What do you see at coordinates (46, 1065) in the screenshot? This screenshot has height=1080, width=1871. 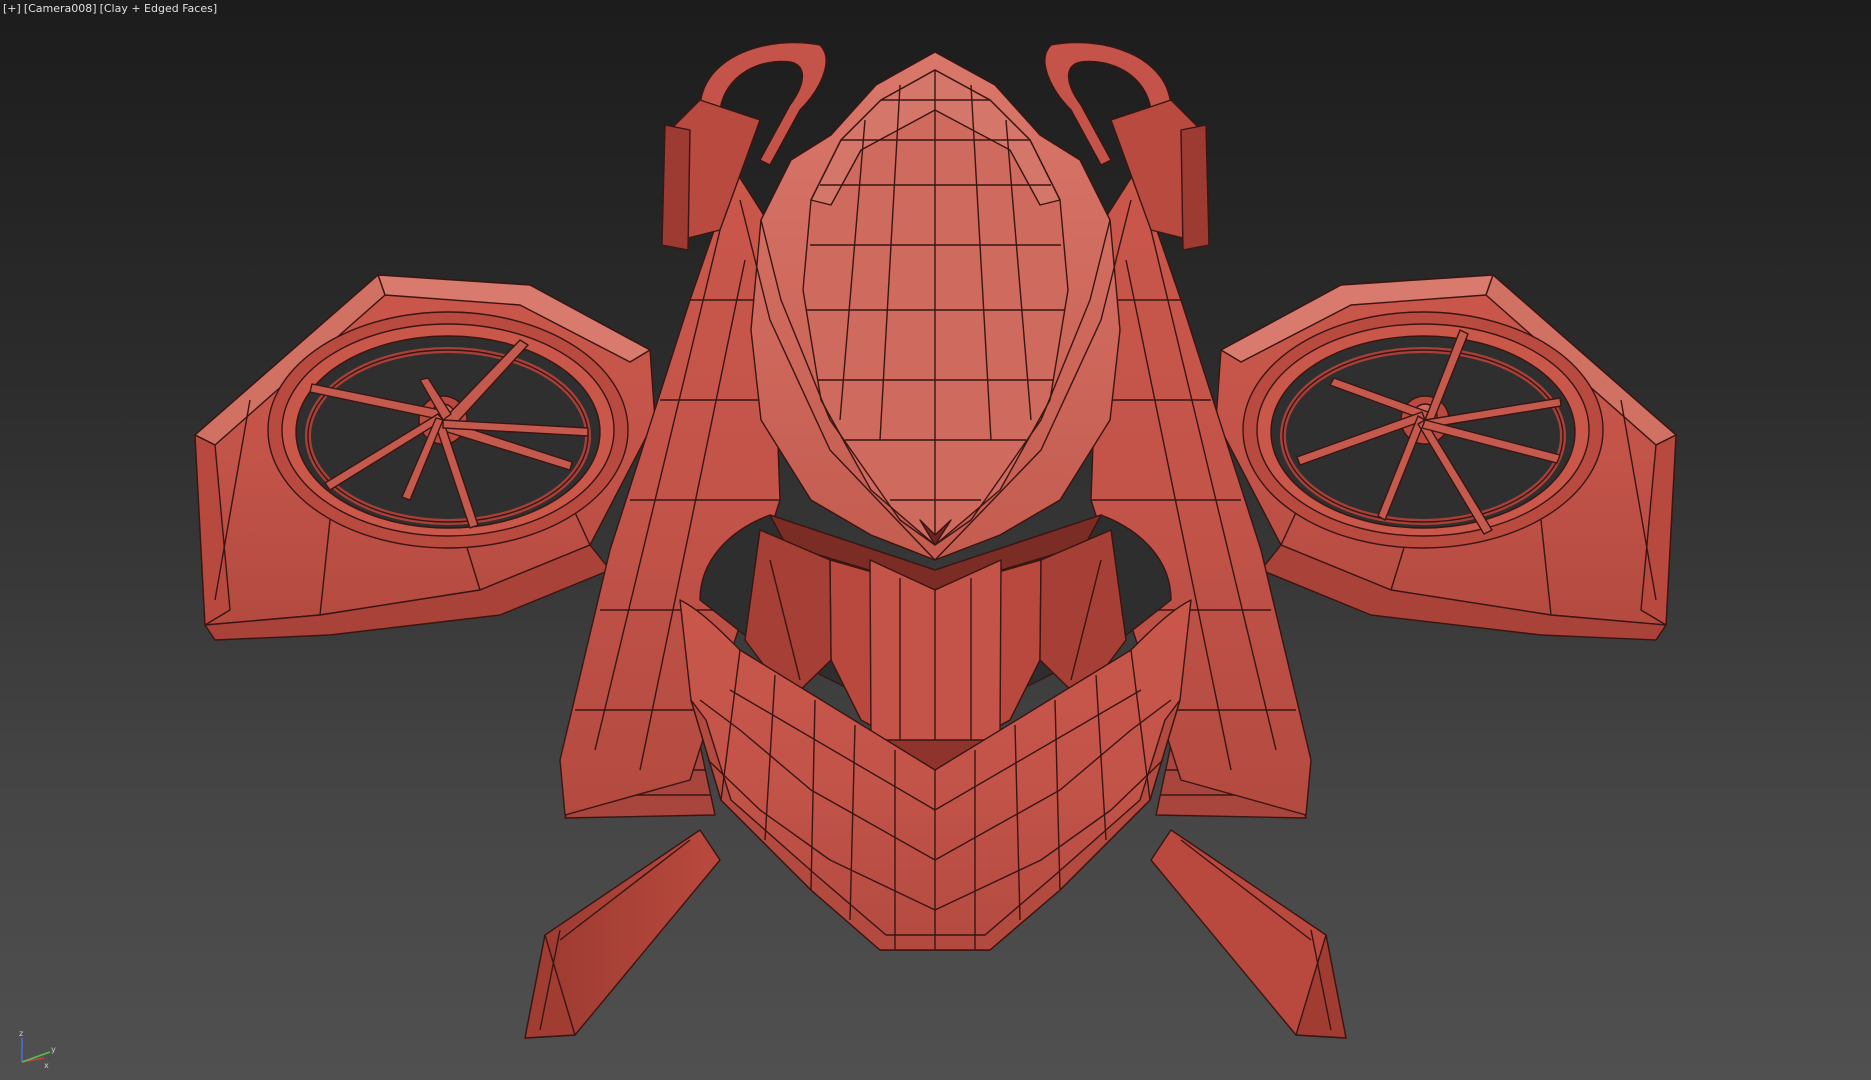 I see `axis-x-label: x` at bounding box center [46, 1065].